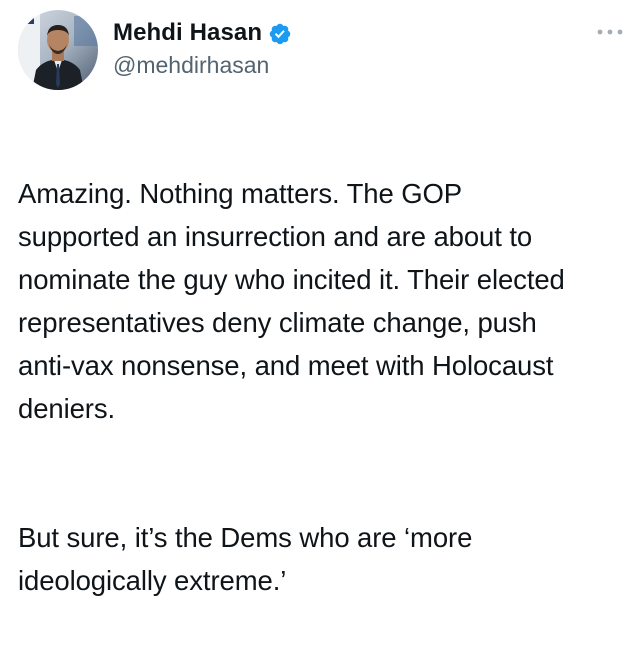 The height and width of the screenshot is (645, 640). I want to click on more-horizontal-icon, so click(610, 32).